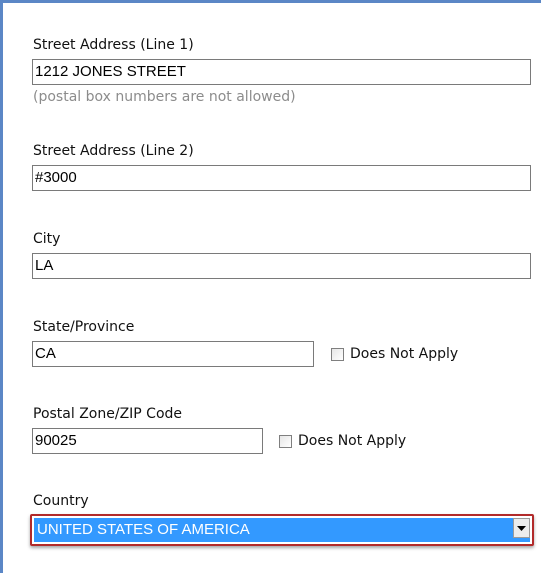  I want to click on street2-input: #3000, so click(281, 178).